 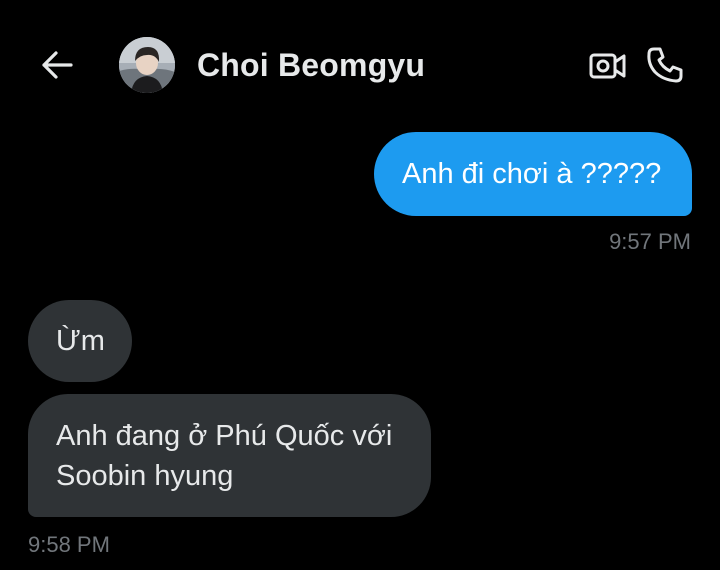 I want to click on video-camera-icon, so click(x=607, y=66).